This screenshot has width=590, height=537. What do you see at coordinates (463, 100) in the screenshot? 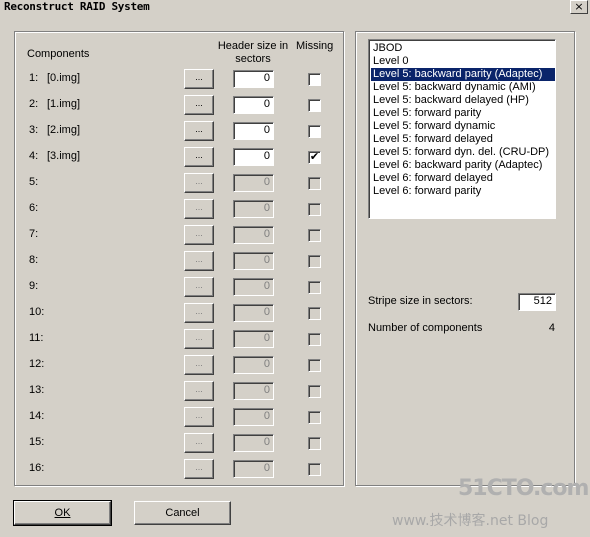
I see `raid-level-option: Level 5: backward delayed (HP)` at bounding box center [463, 100].